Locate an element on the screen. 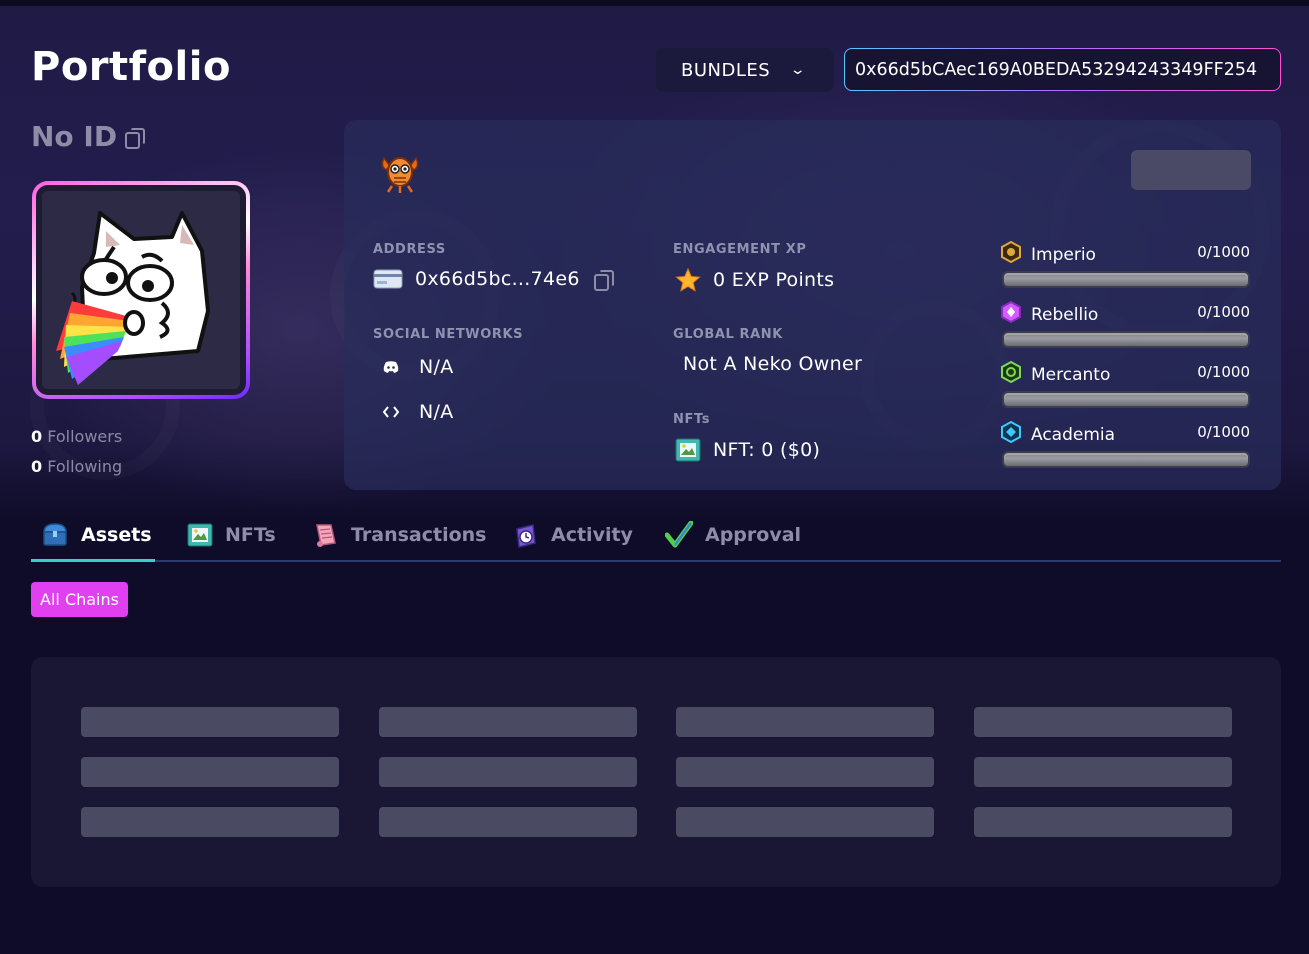 This screenshot has width=1309, height=954. tab-approval: Approval is located at coordinates (733, 535).